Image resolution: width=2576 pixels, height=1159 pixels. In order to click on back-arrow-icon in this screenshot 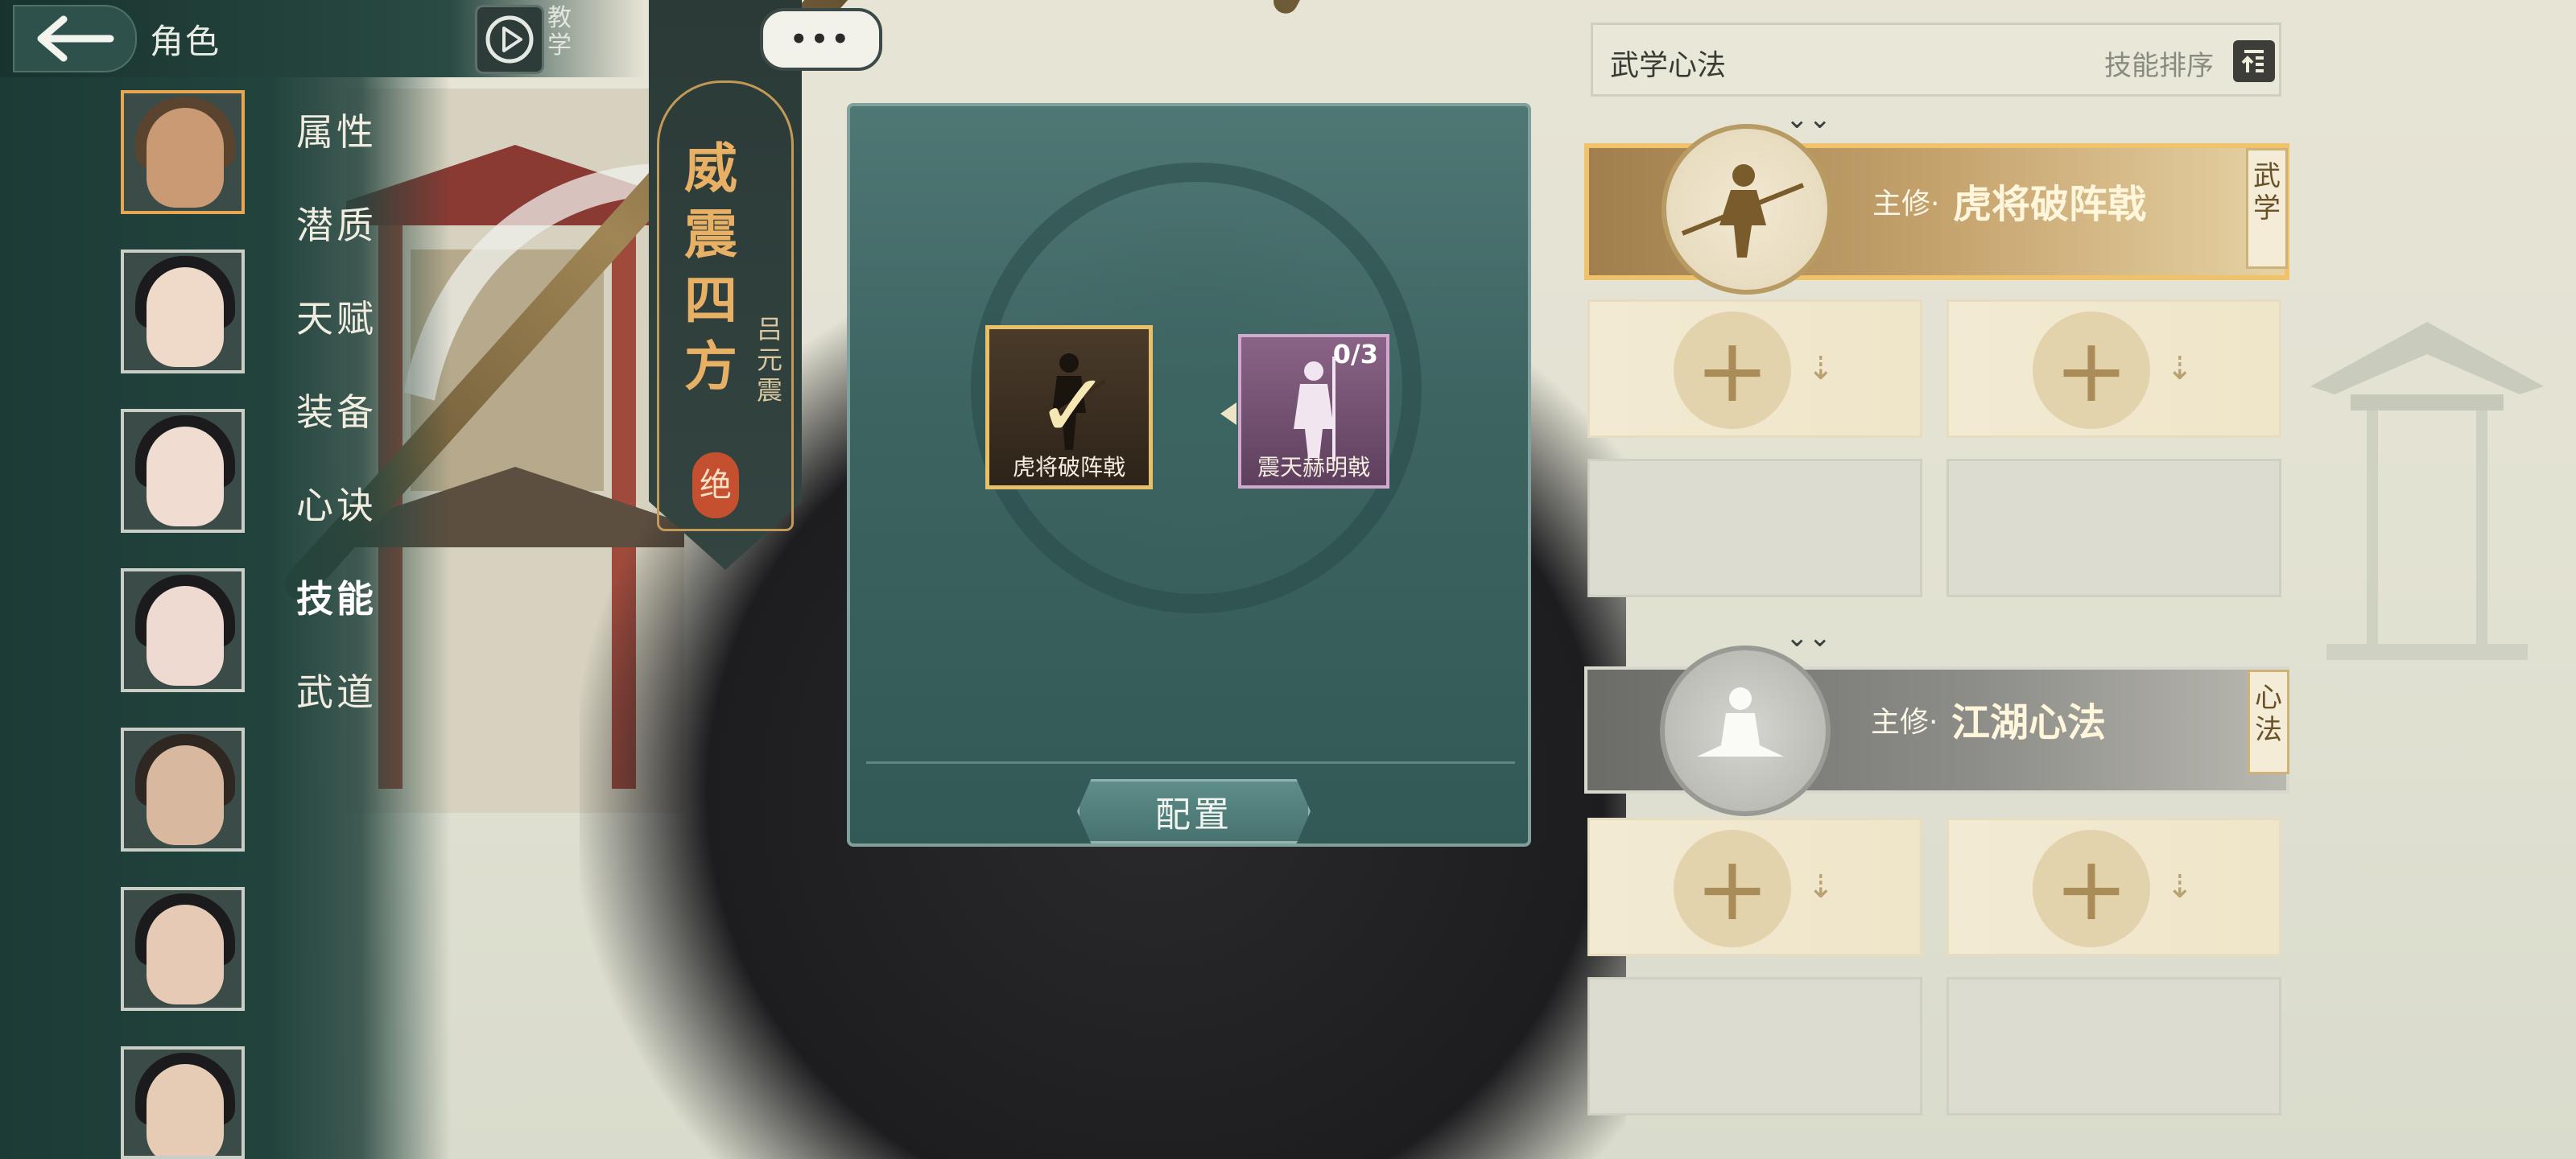, I will do `click(75, 38)`.